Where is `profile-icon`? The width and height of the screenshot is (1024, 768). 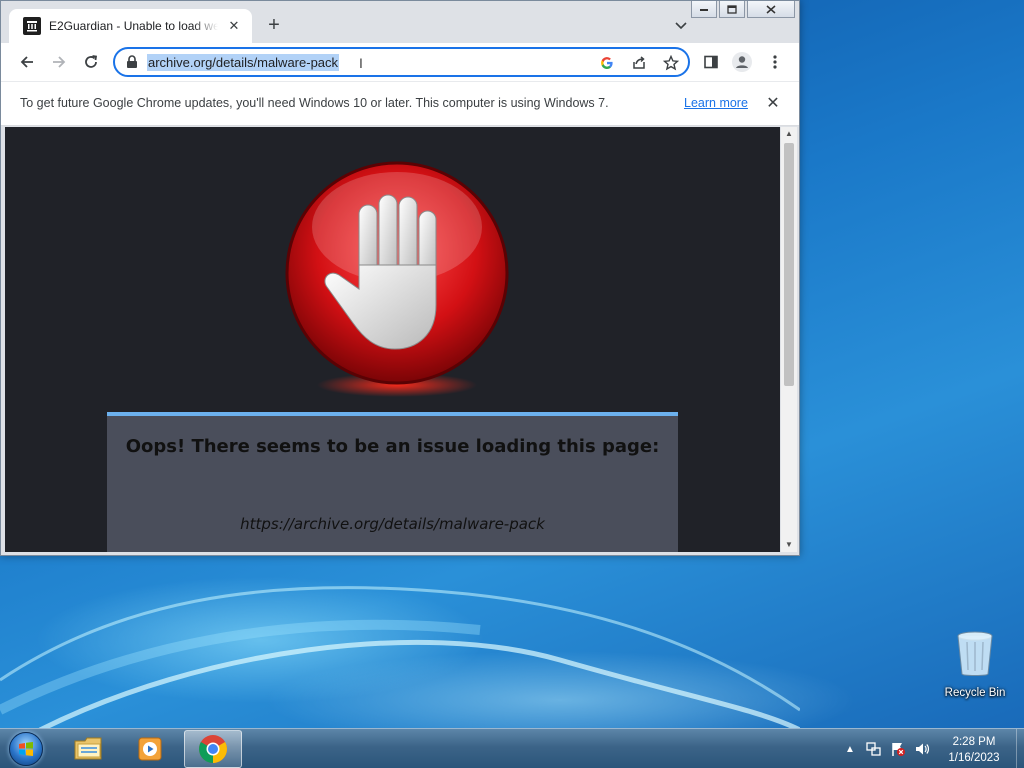
profile-icon is located at coordinates (742, 62).